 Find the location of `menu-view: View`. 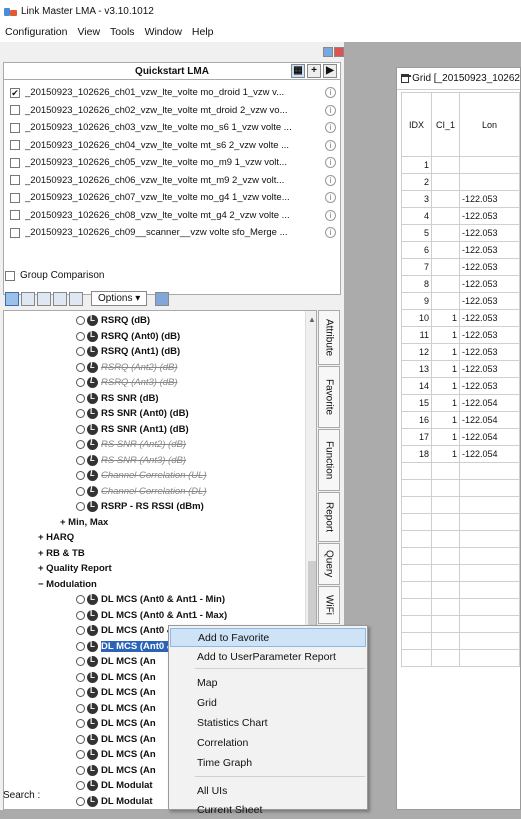

menu-view: View is located at coordinates (88, 32).